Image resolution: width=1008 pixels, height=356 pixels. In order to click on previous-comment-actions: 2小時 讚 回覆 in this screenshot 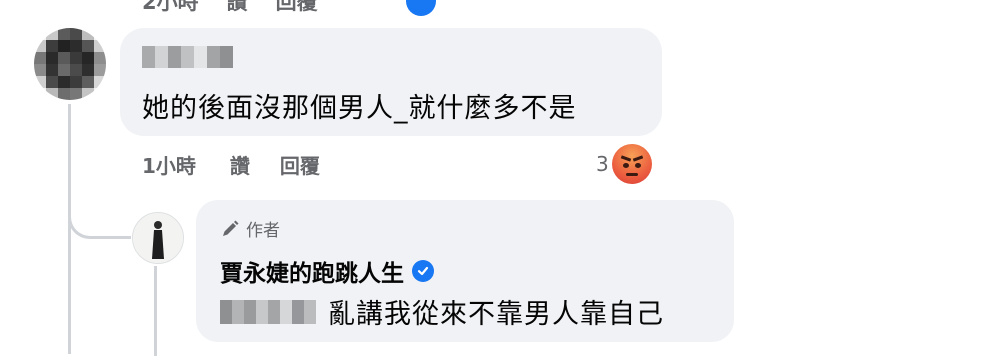, I will do `click(230, 8)`.